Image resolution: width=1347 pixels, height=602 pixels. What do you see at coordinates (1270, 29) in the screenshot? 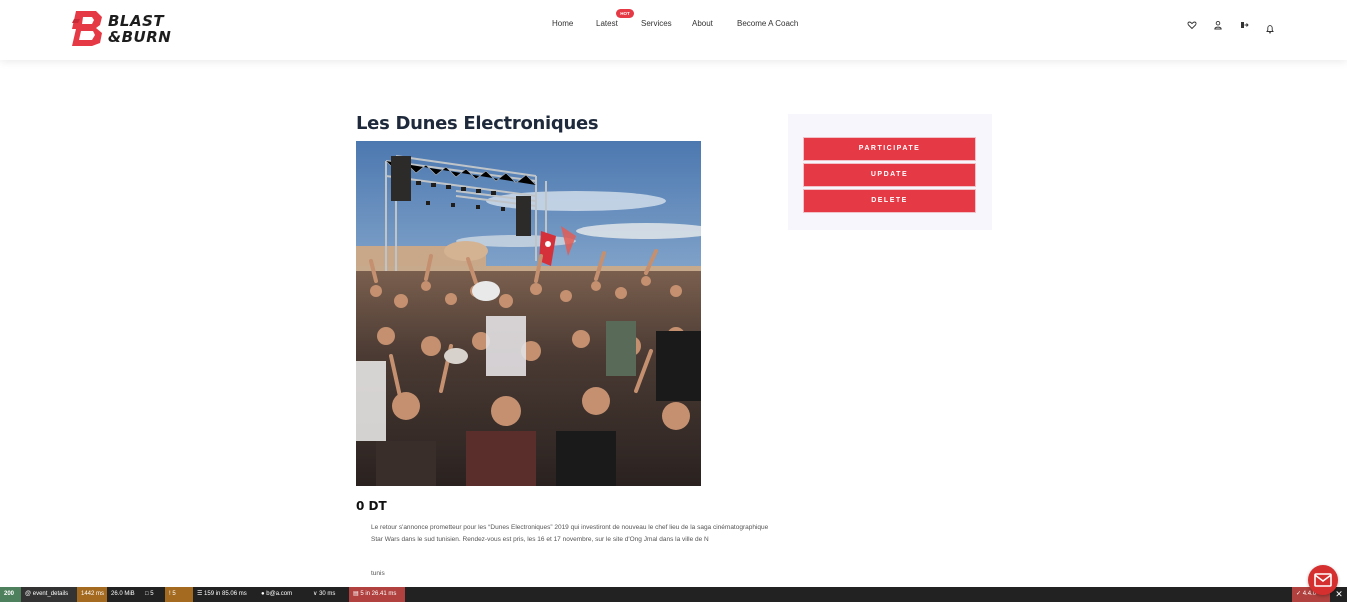
I see `bell-icon` at bounding box center [1270, 29].